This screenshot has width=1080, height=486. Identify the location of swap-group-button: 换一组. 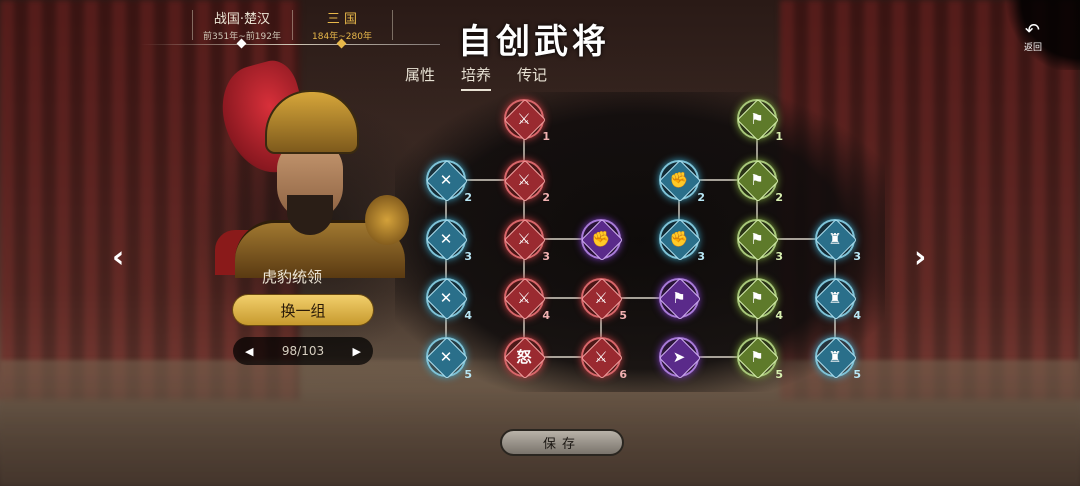
(303, 310).